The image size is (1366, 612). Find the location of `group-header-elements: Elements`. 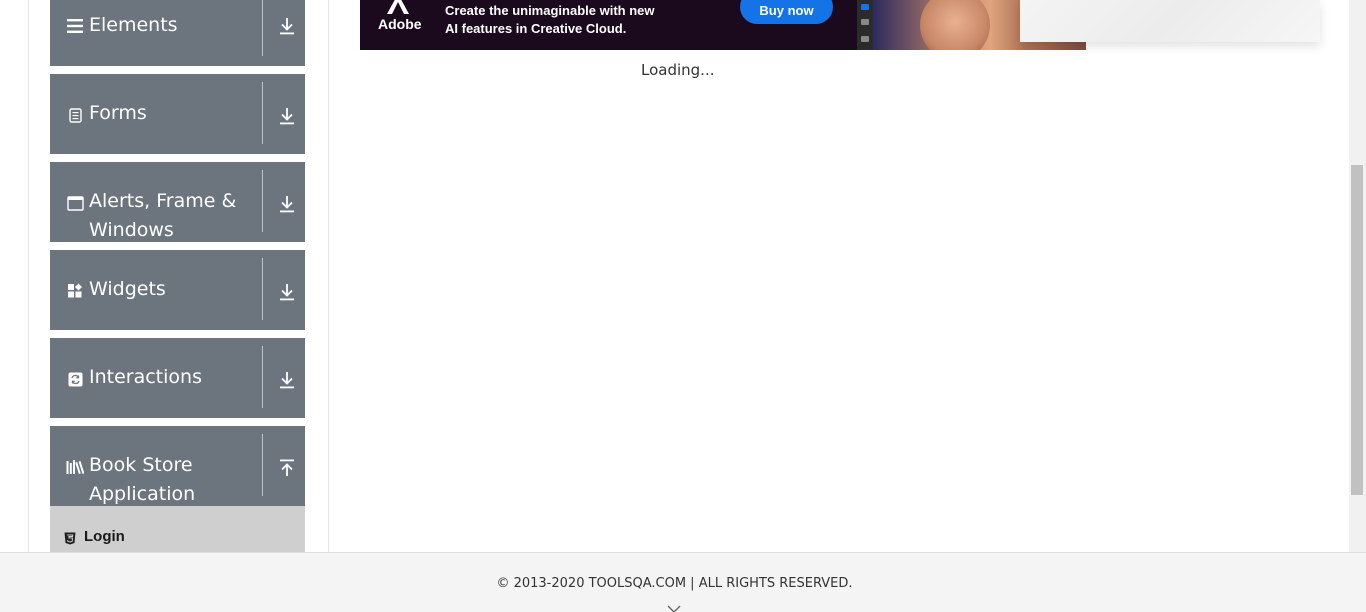

group-header-elements: Elements is located at coordinates (177, 33).